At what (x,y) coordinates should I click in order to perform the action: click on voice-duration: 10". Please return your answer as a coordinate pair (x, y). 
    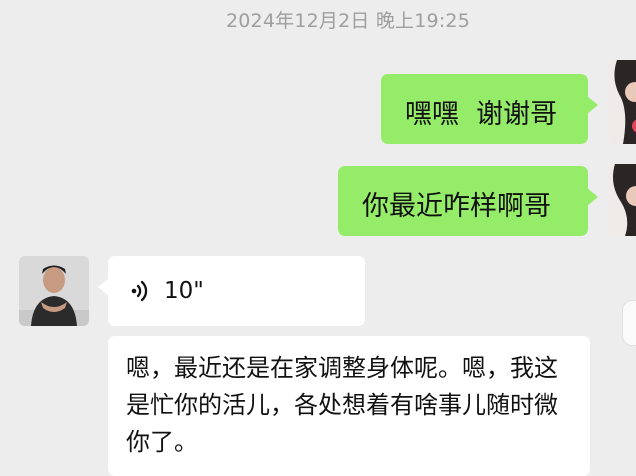
    Looking at the image, I should click on (184, 291).